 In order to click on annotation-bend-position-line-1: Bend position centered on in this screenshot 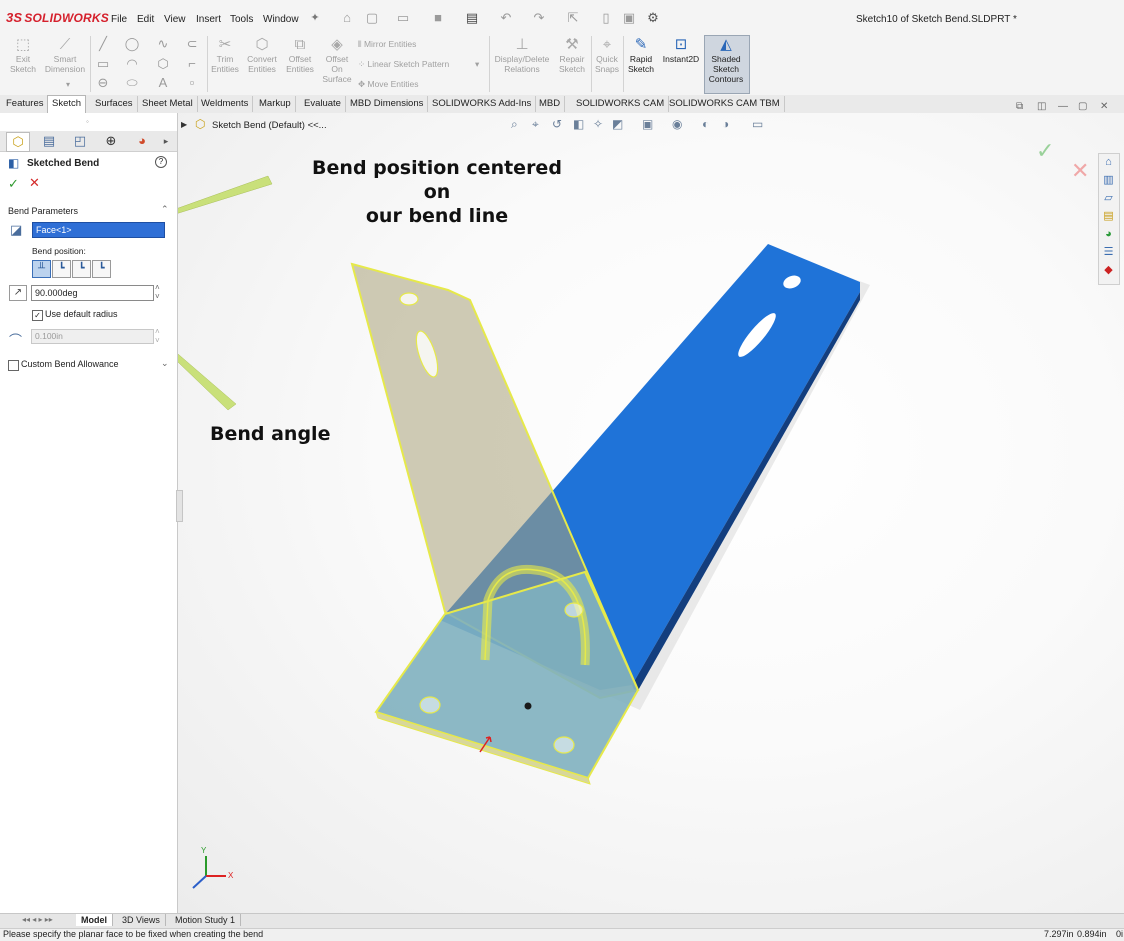, I will do `click(437, 180)`.